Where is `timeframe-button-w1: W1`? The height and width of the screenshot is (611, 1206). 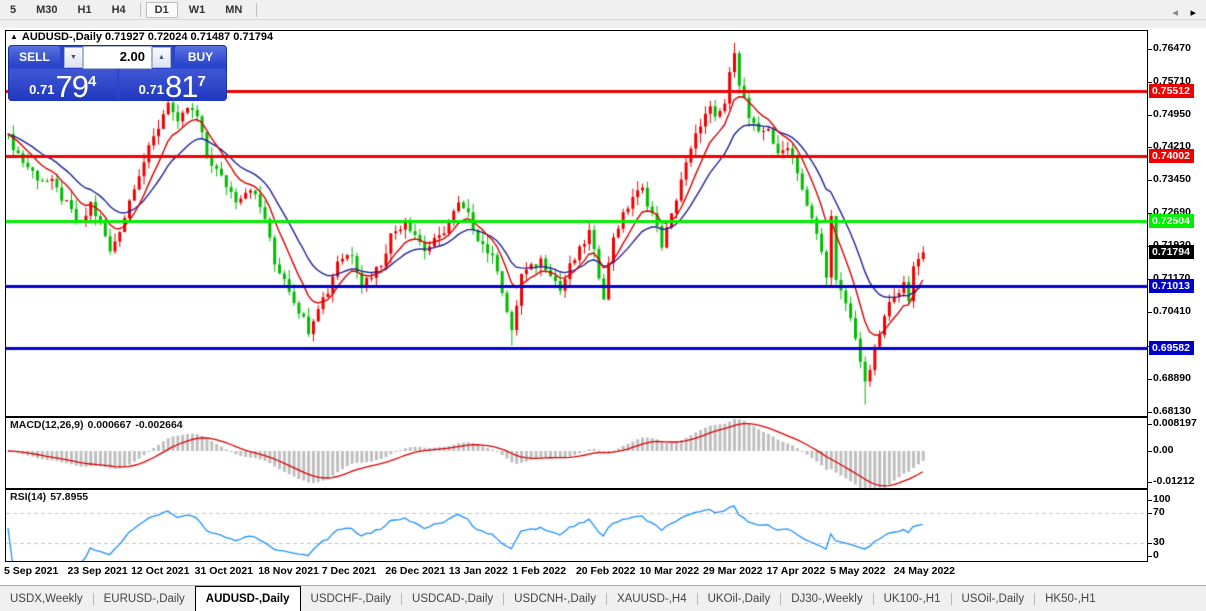
timeframe-button-w1: W1 is located at coordinates (197, 10).